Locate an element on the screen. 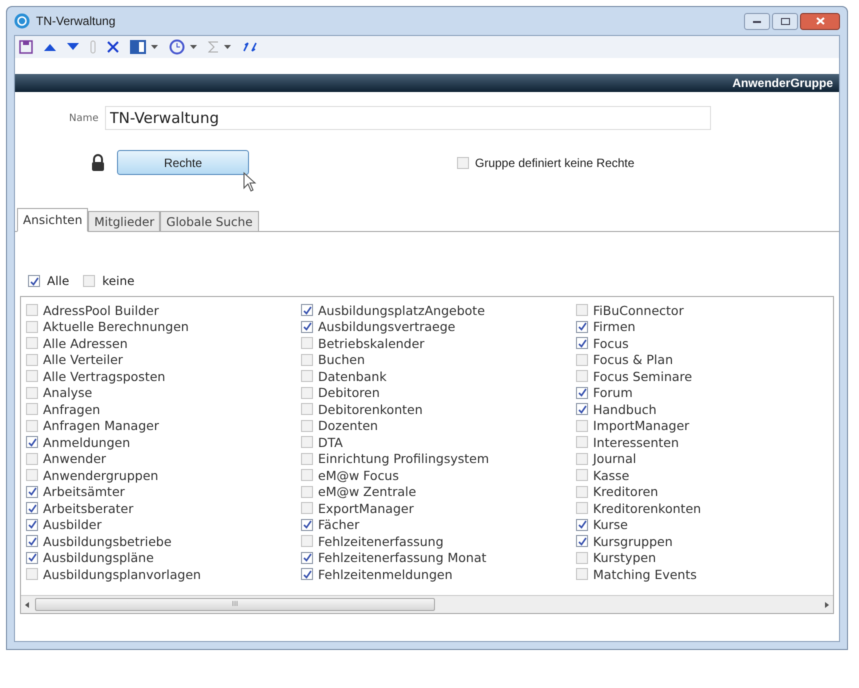 This screenshot has width=859, height=688. tab: Ansichten is located at coordinates (52, 220).